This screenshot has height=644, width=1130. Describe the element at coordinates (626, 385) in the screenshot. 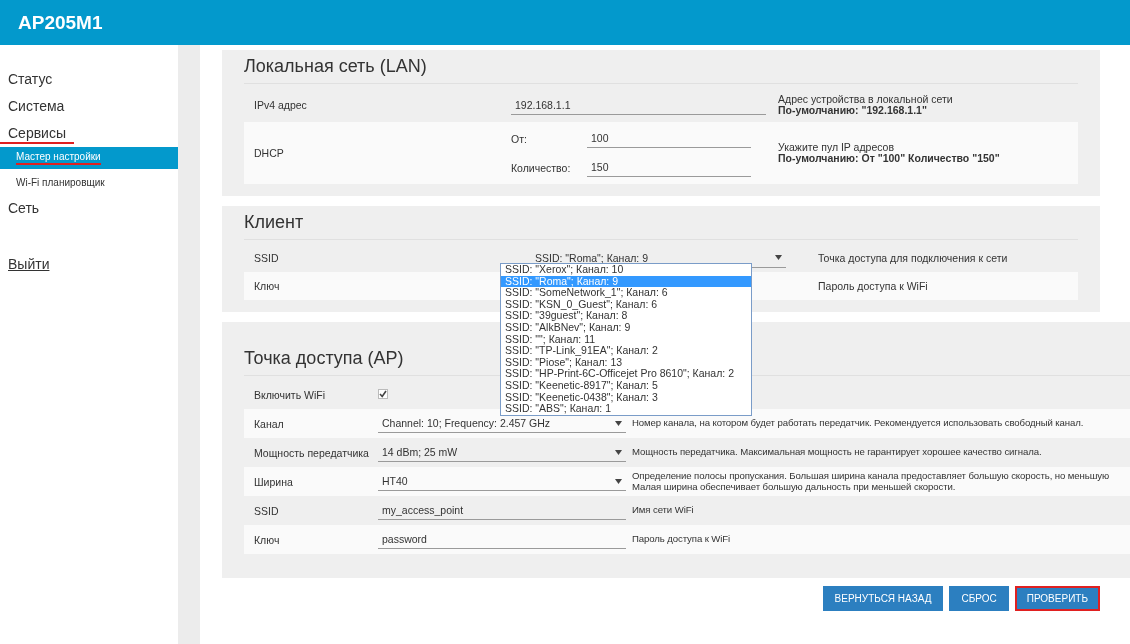

I see `dropdown-option: SSID: "Keenetic-8917"; Канал: 5` at that location.